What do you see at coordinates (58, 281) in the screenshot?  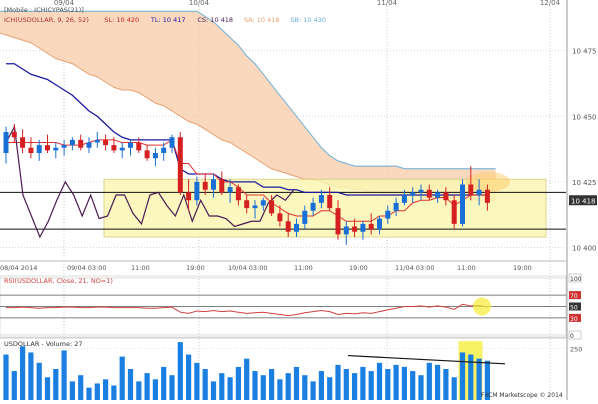 I see `rsi-panel-label: RSI(USDOLLAR, Close, 21, NO=1)` at bounding box center [58, 281].